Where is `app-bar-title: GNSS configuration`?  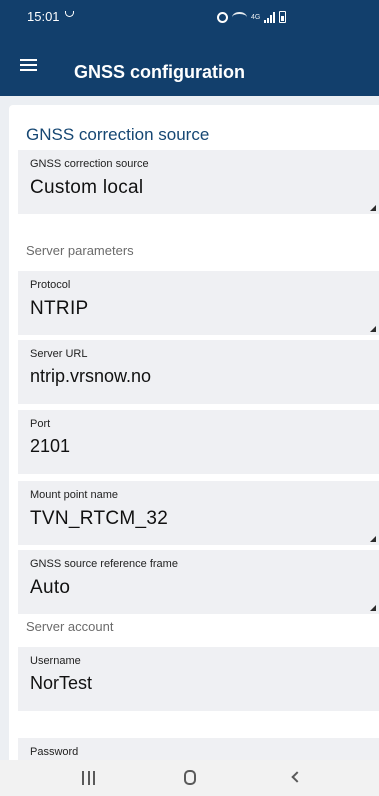 app-bar-title: GNSS configuration is located at coordinates (159, 72).